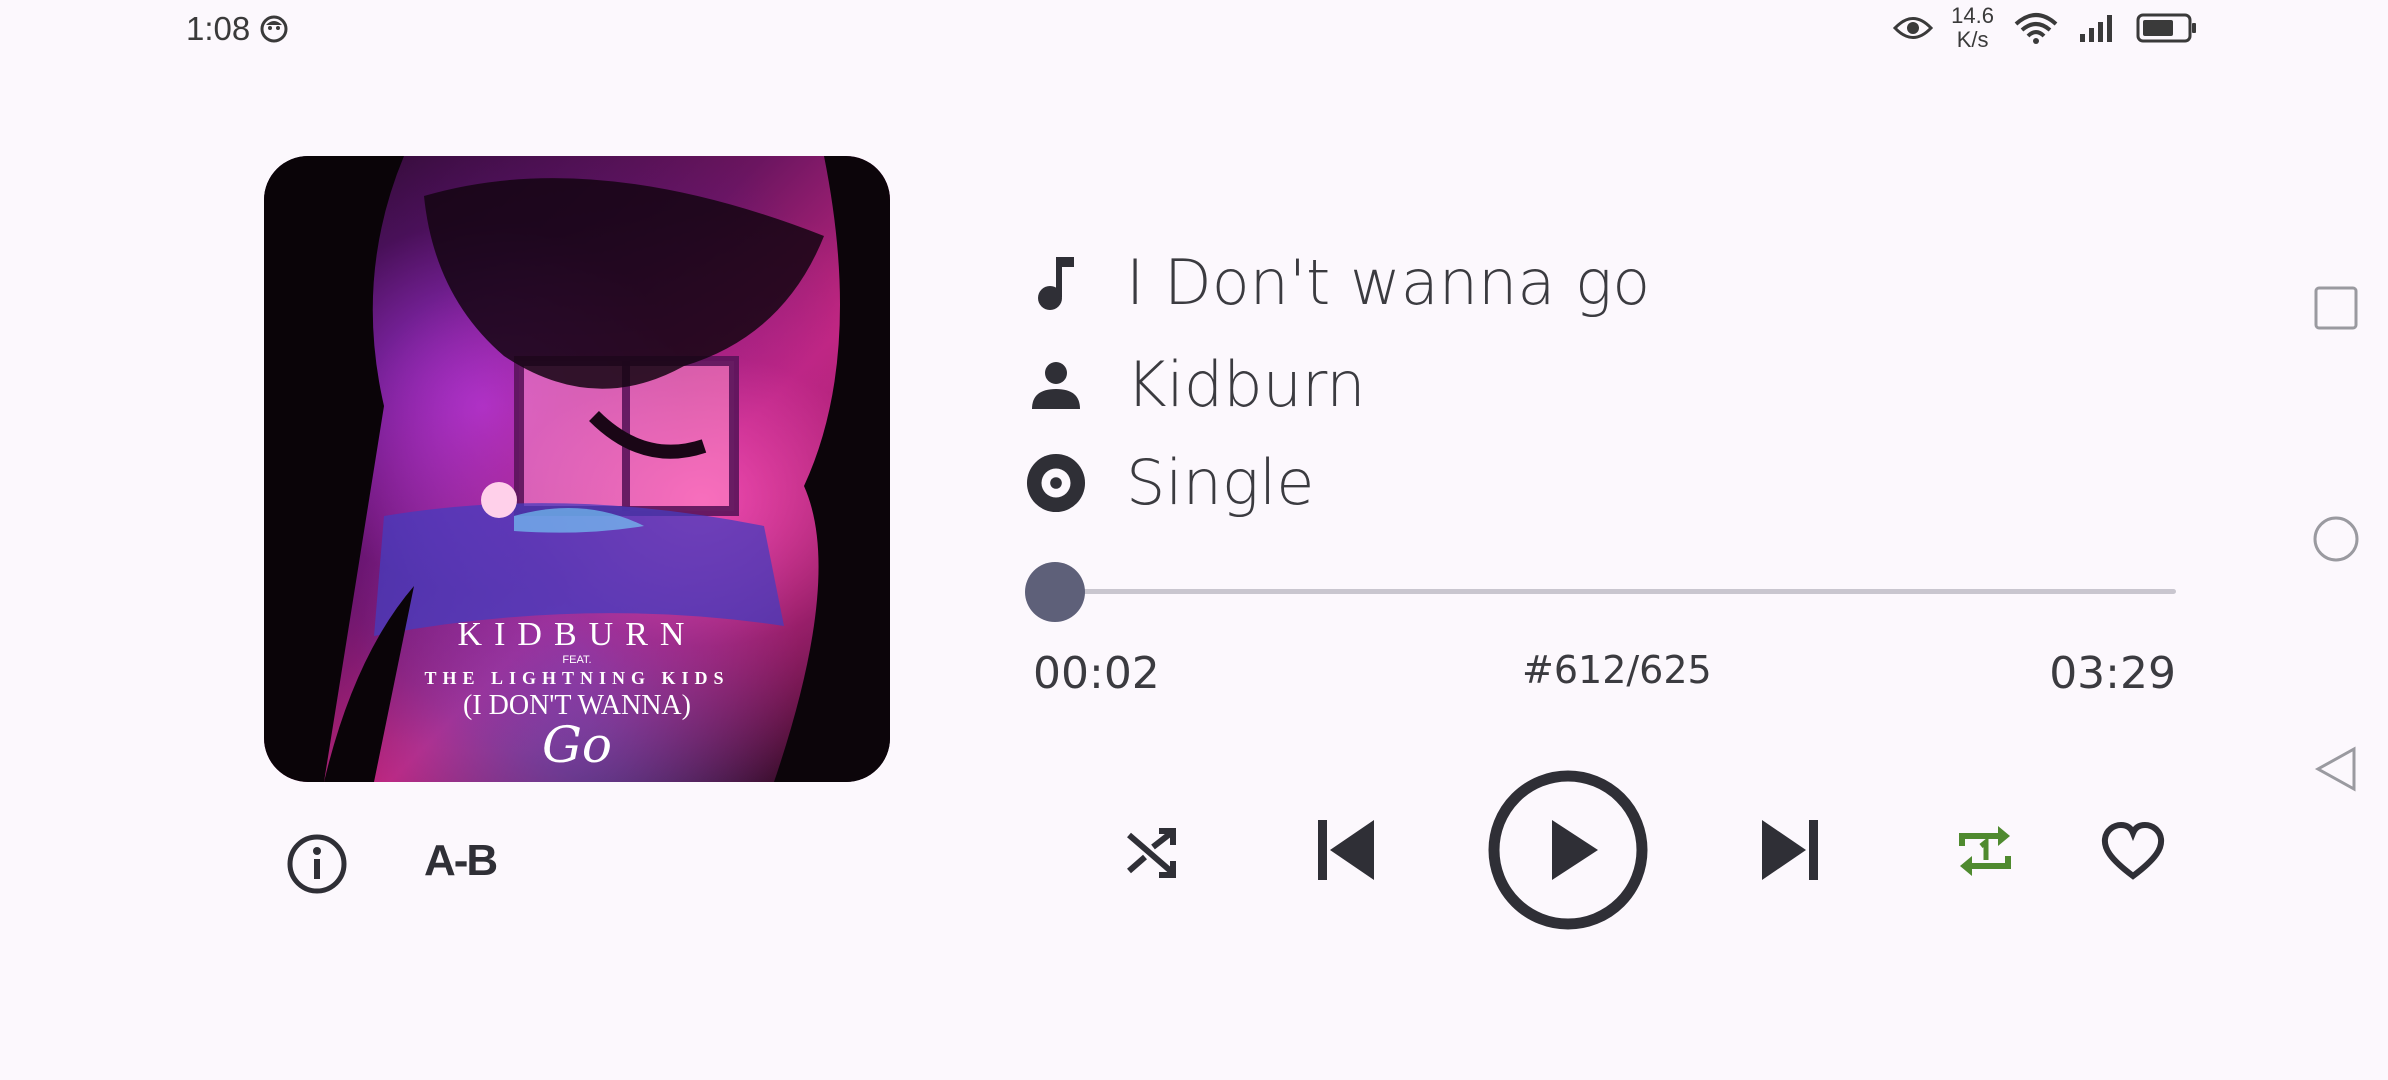 This screenshot has height=1080, width=2388. What do you see at coordinates (1388, 282) in the screenshot?
I see `track-title: I Don't wanna go` at bounding box center [1388, 282].